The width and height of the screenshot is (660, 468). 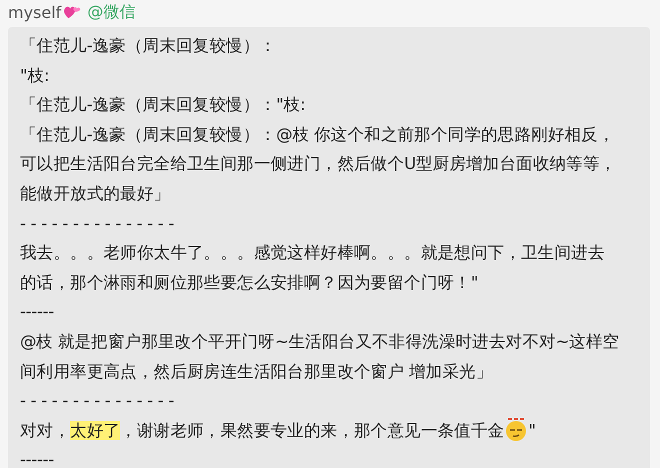 I want to click on message-text: 我去。。。老师你太牛了。。。感觉这样好棒啊。。。就是想问下，卫生间进去 的话，那个淋雨和厕位那些要怎么安排啊？因为要留个门呀！", so click(x=313, y=268).